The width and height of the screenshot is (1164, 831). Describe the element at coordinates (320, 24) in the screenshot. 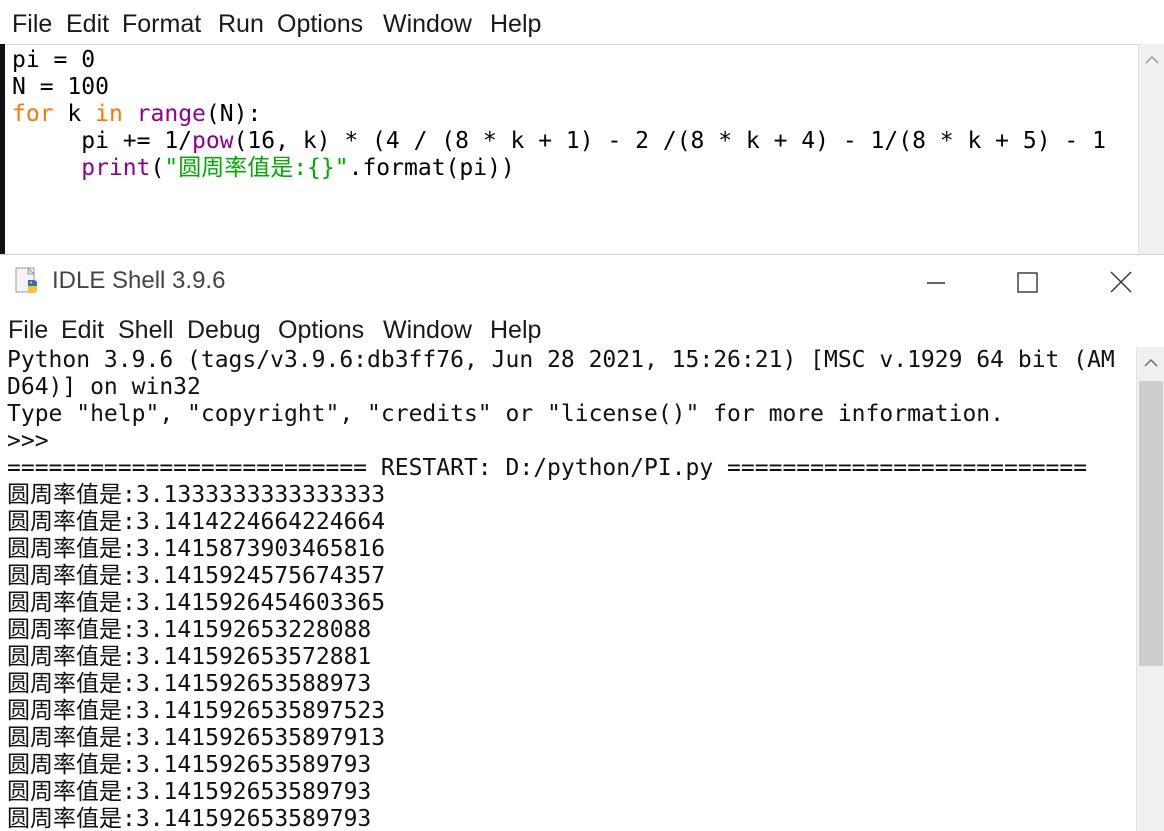

I see `editor-menu-options: Options` at that location.